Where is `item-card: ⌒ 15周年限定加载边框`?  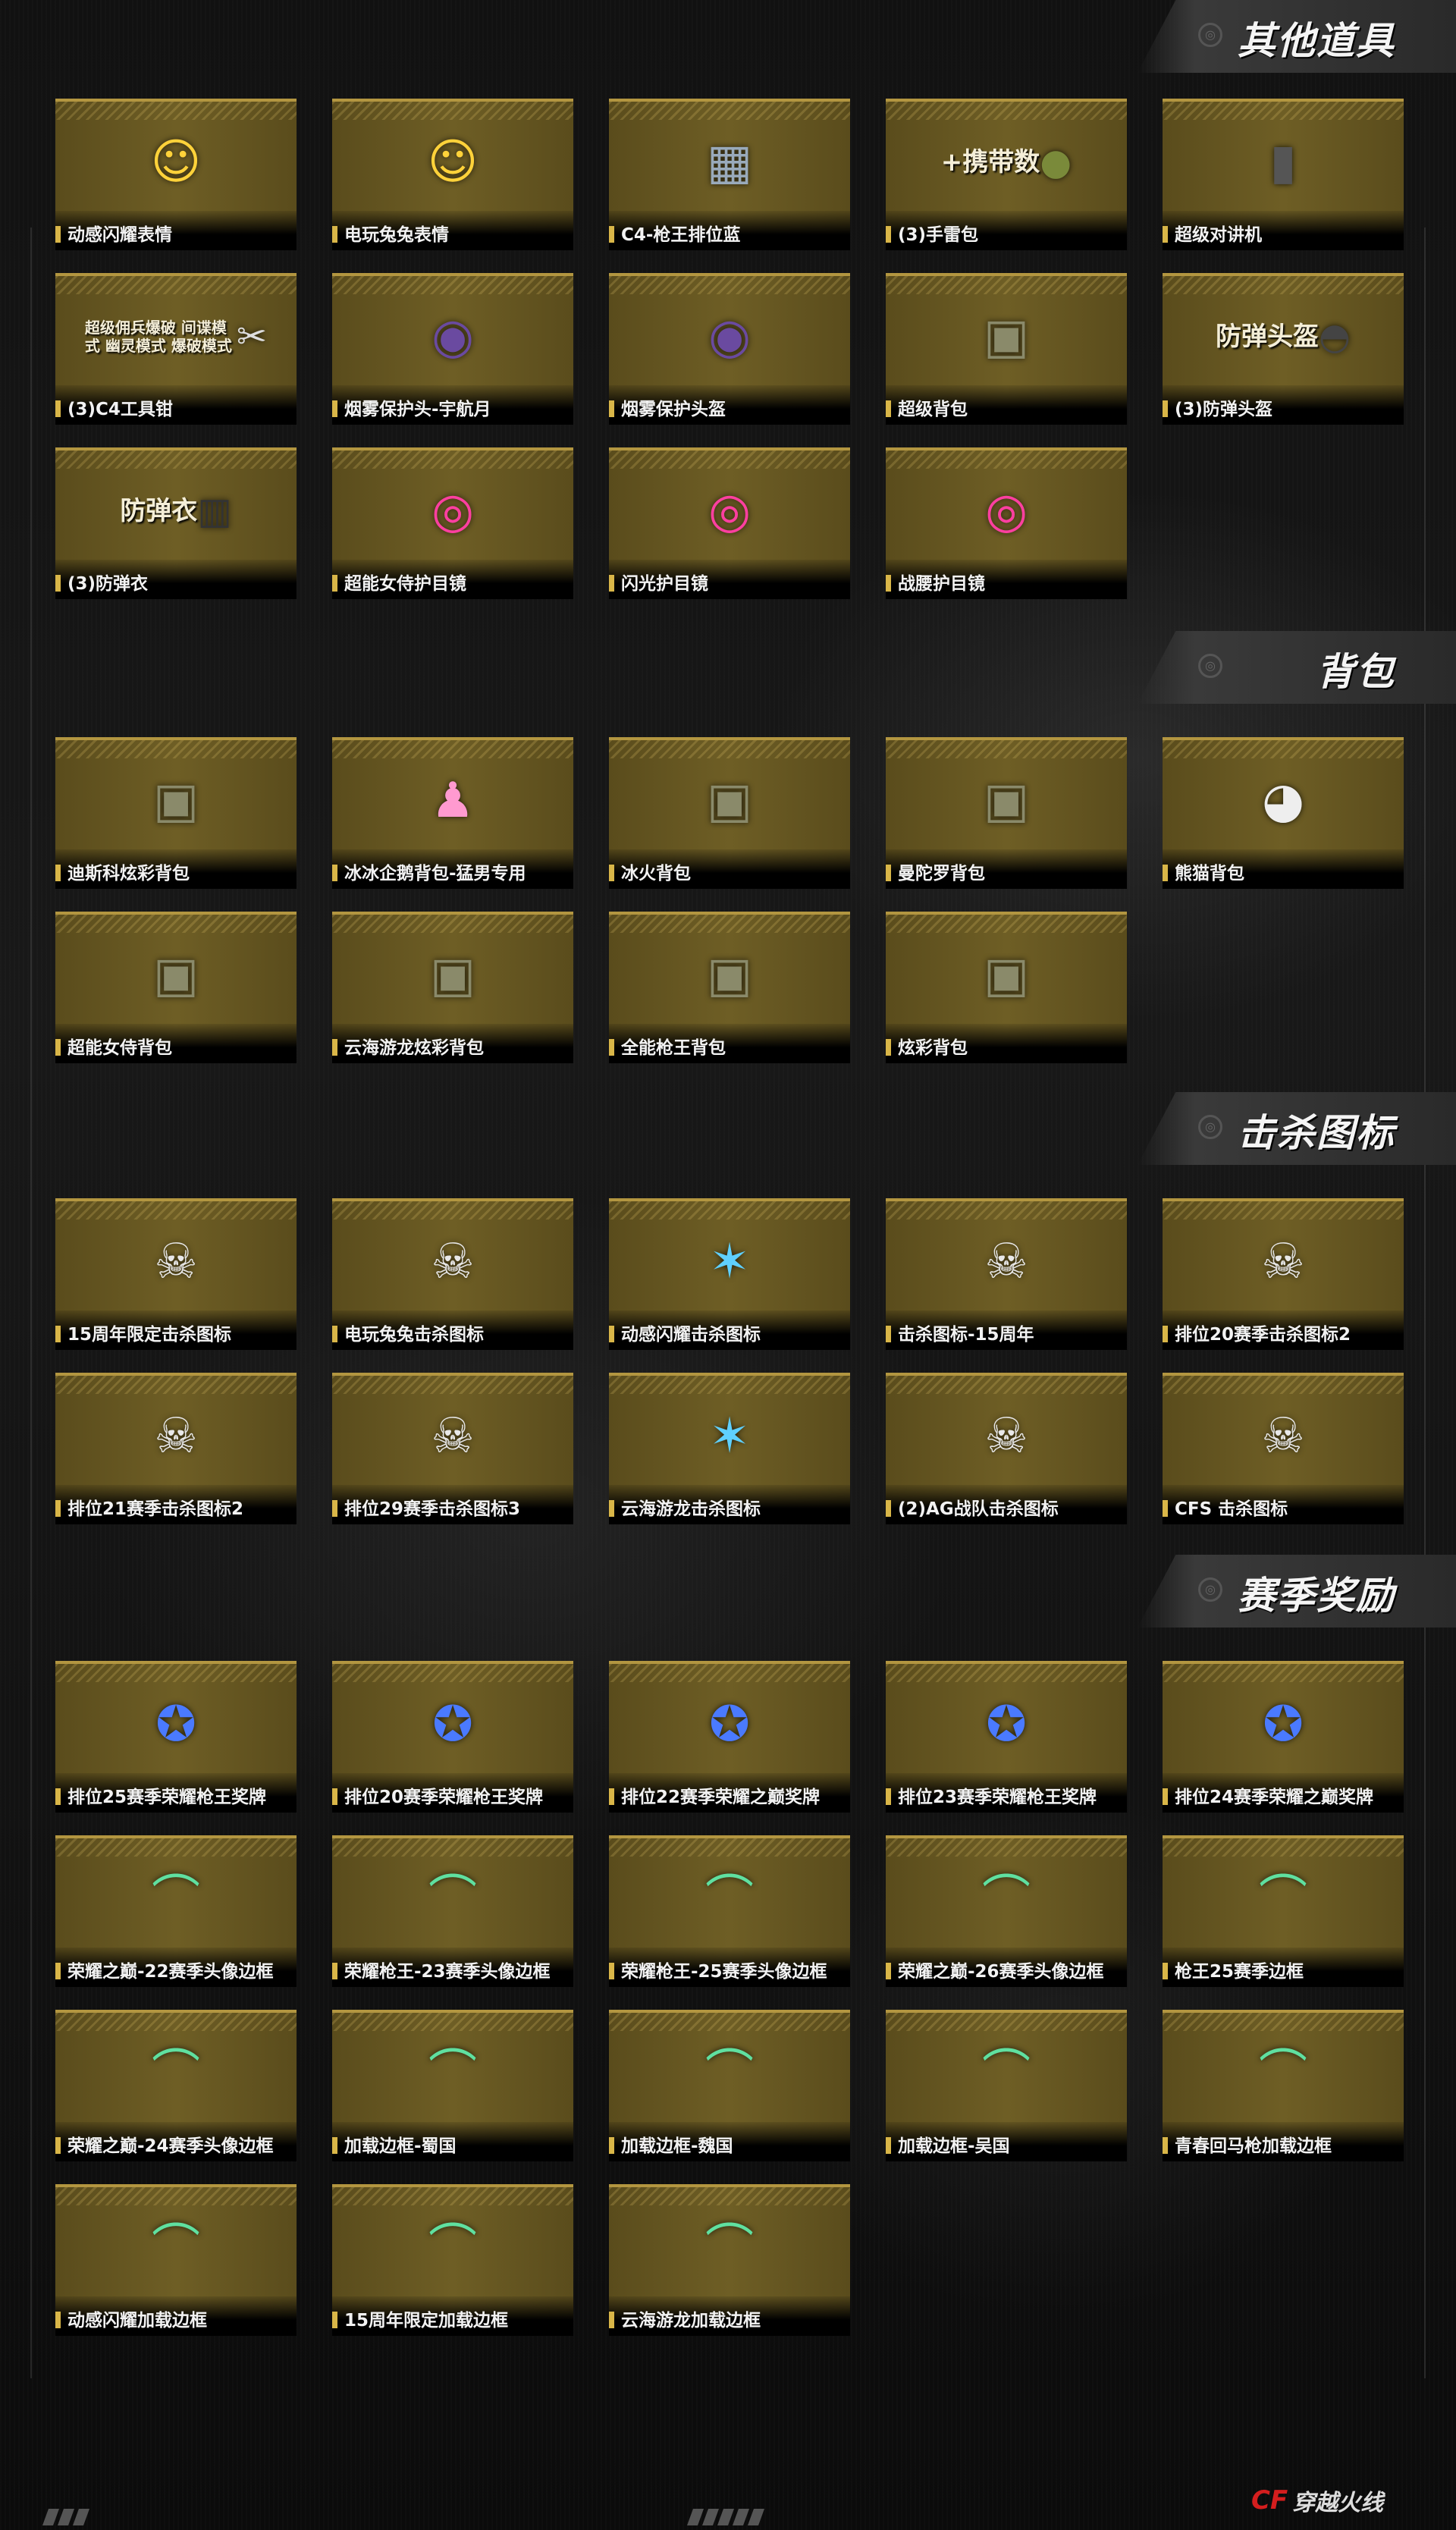 item-card: ⌒ 15周年限定加载边框 is located at coordinates (452, 2260).